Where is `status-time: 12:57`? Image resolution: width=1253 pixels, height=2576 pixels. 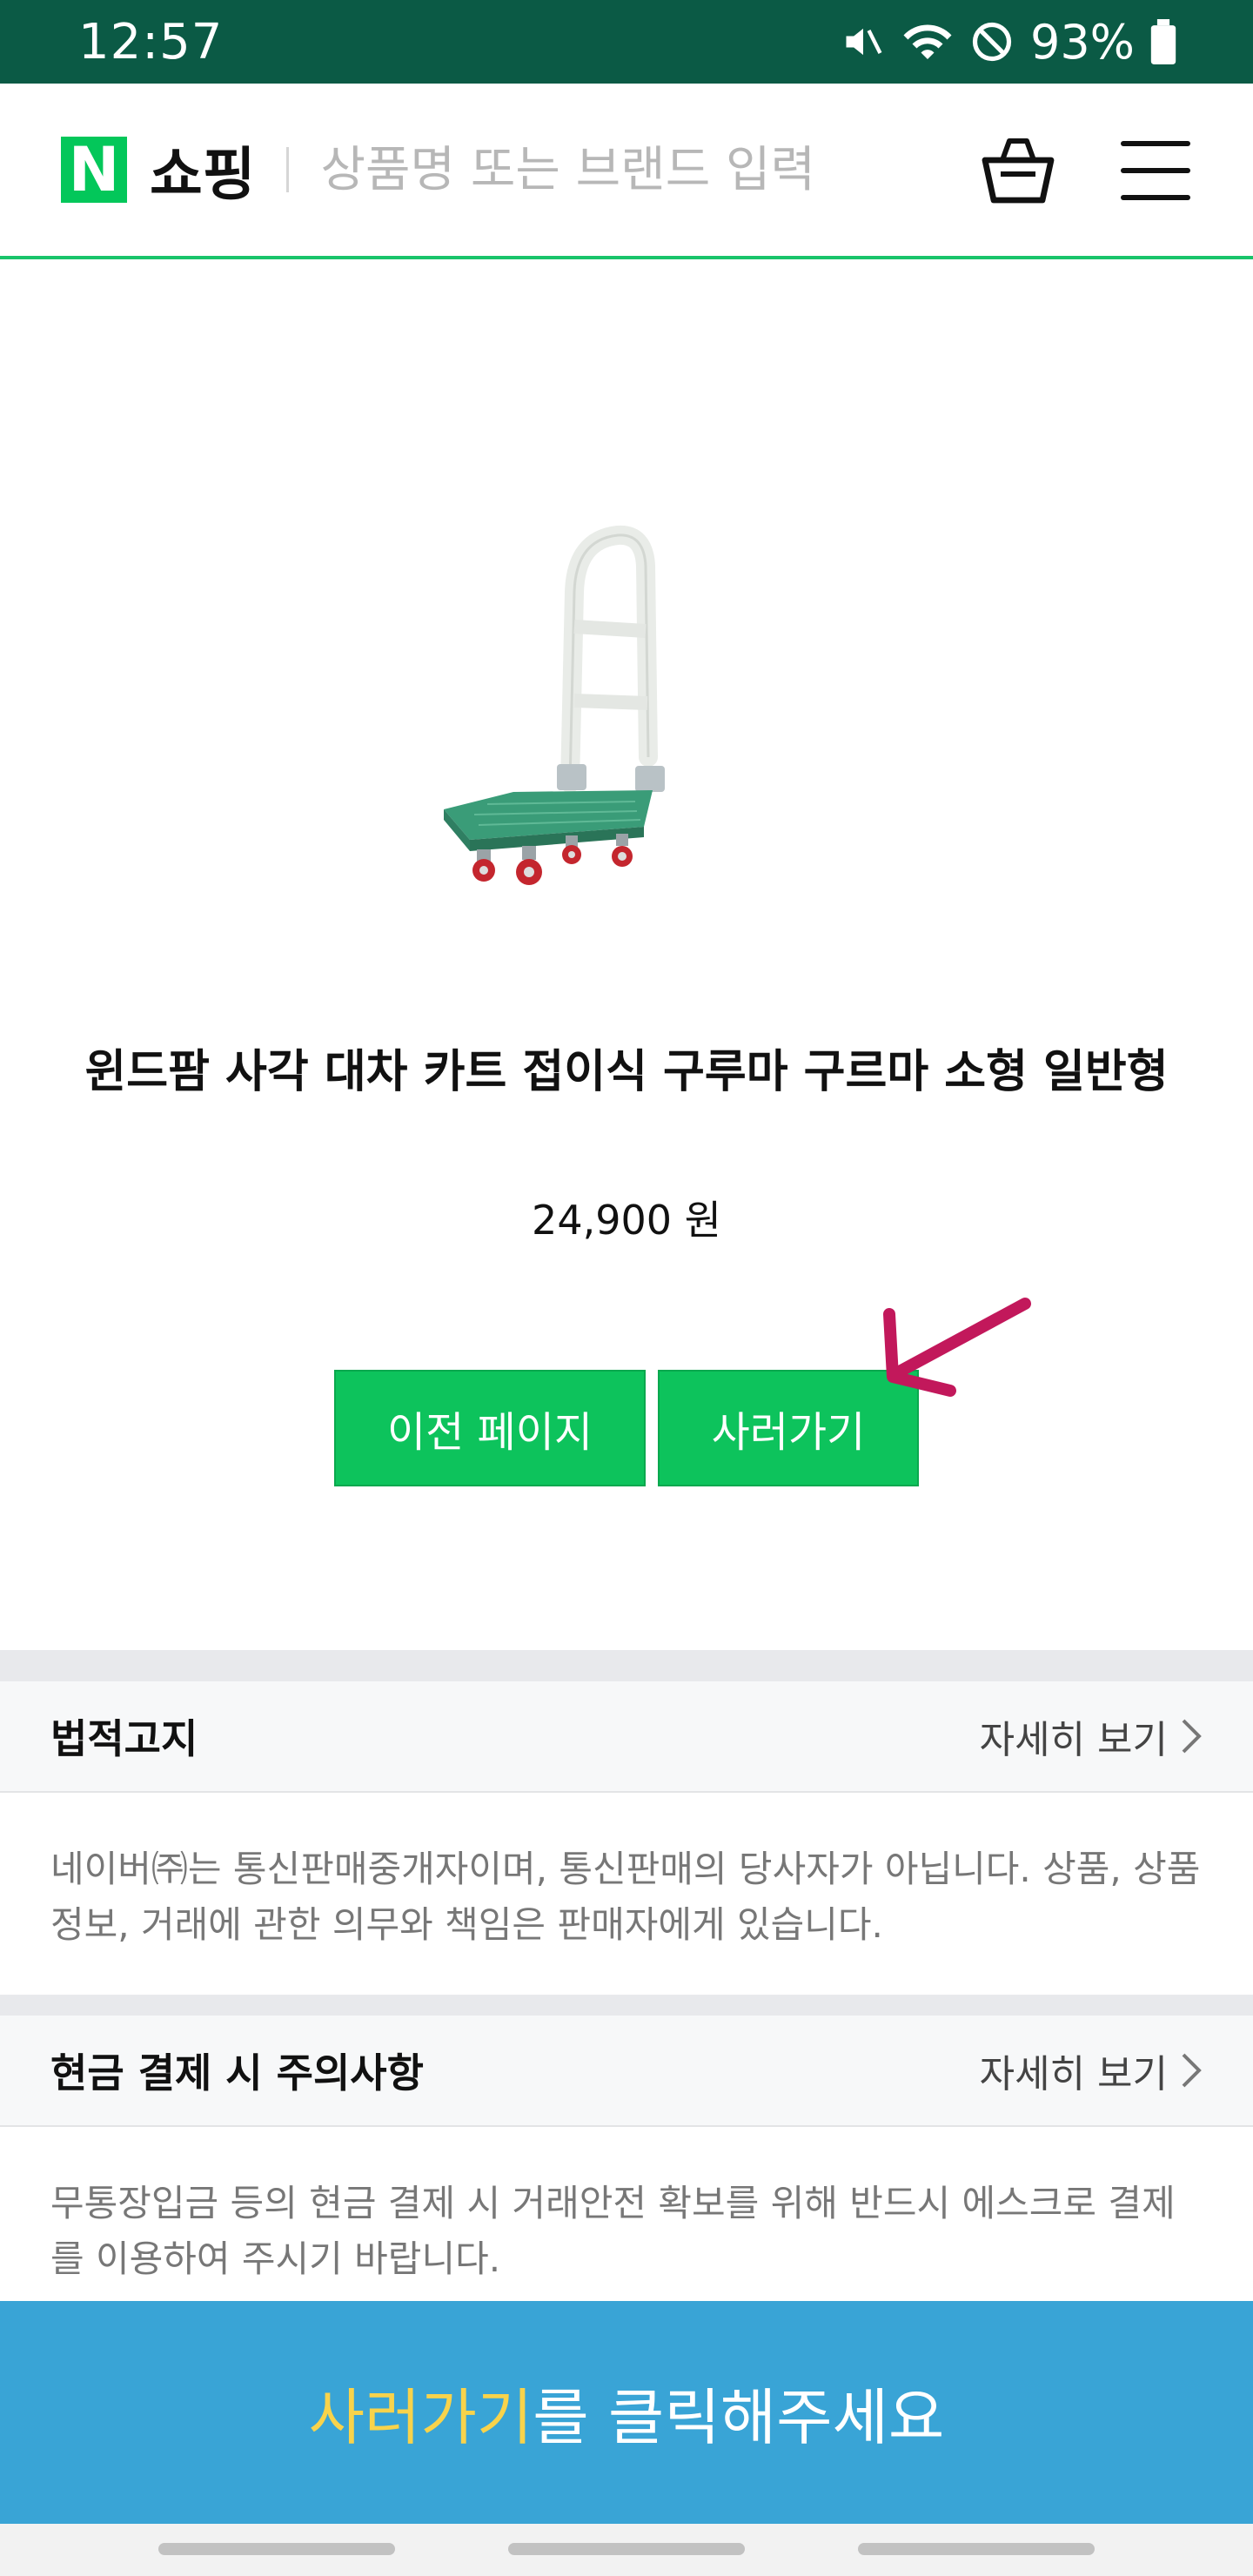 status-time: 12:57 is located at coordinates (151, 41).